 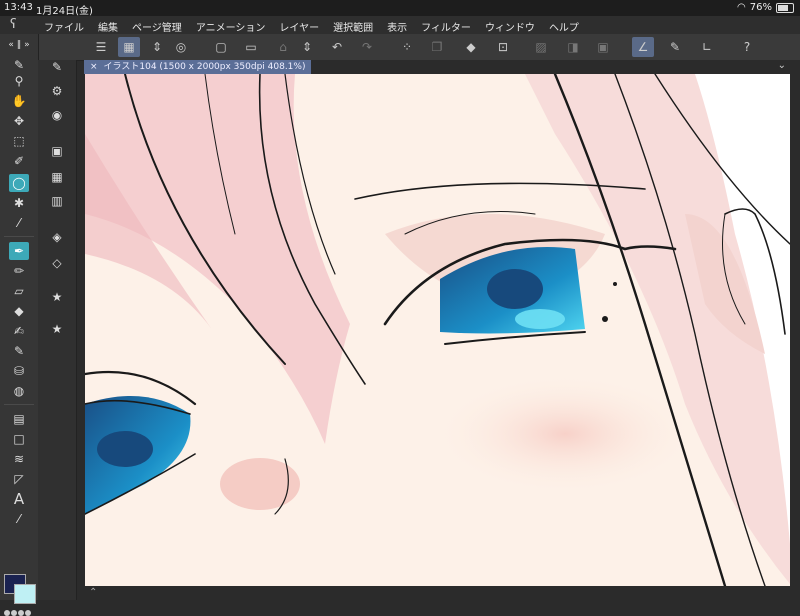 I want to click on transform-icon: ⊡, so click(x=503, y=47).